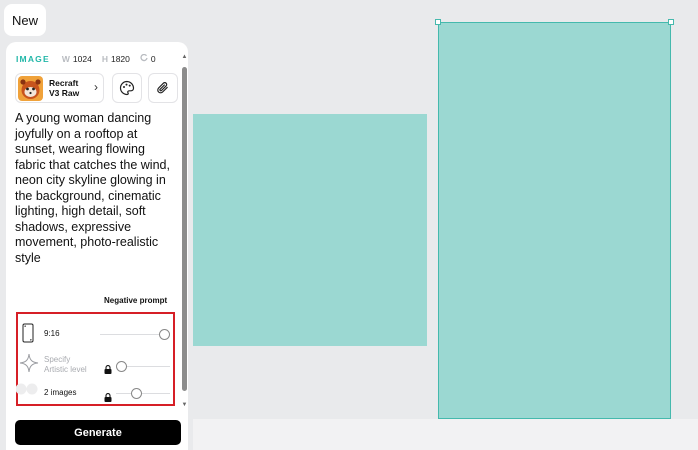 The height and width of the screenshot is (450, 698). I want to click on attach-button, so click(163, 88).